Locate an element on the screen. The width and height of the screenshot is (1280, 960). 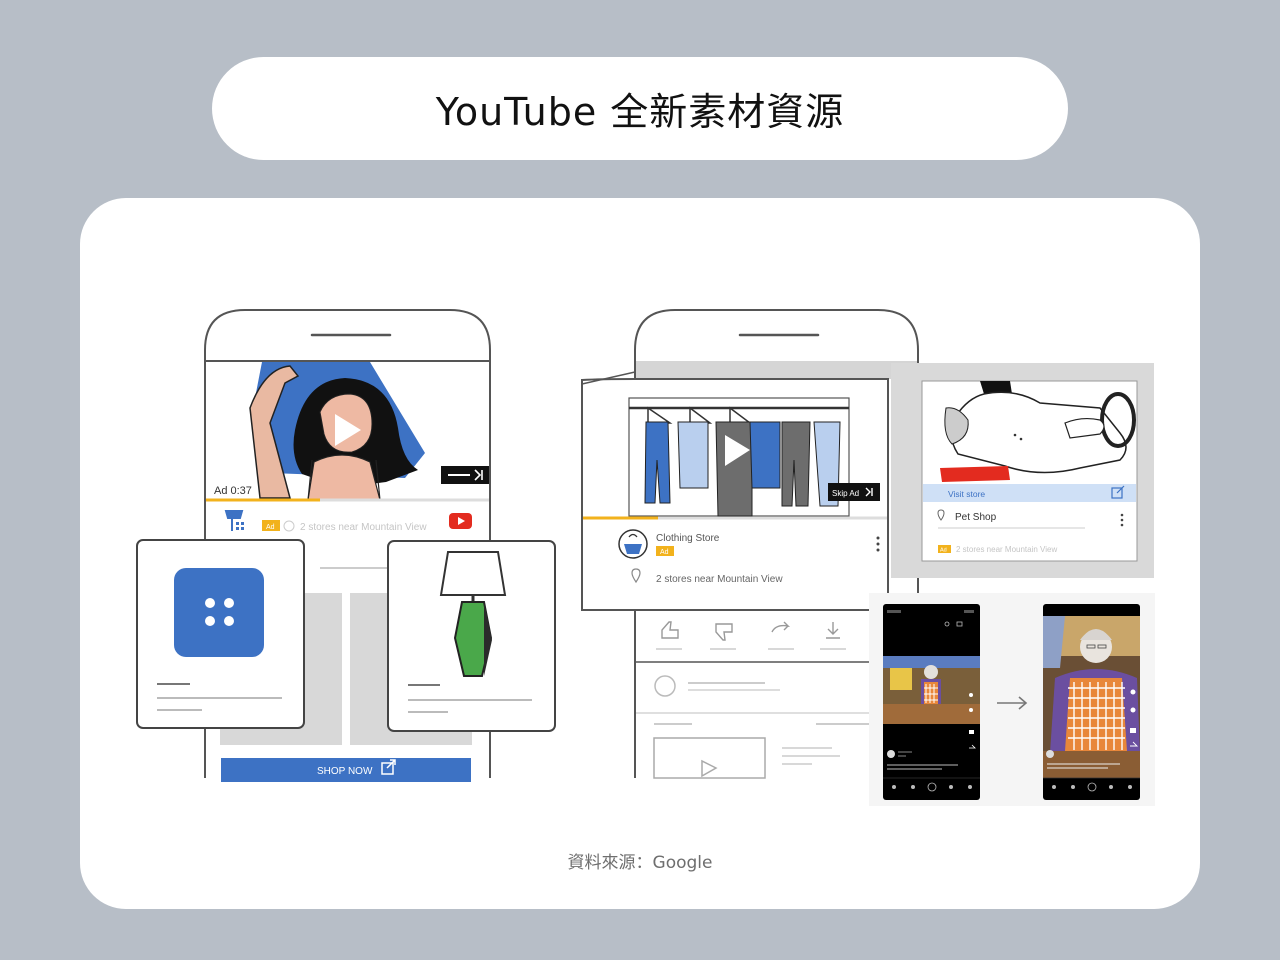
page-title: YouTube 全新素材資源 is located at coordinates (640, 112).